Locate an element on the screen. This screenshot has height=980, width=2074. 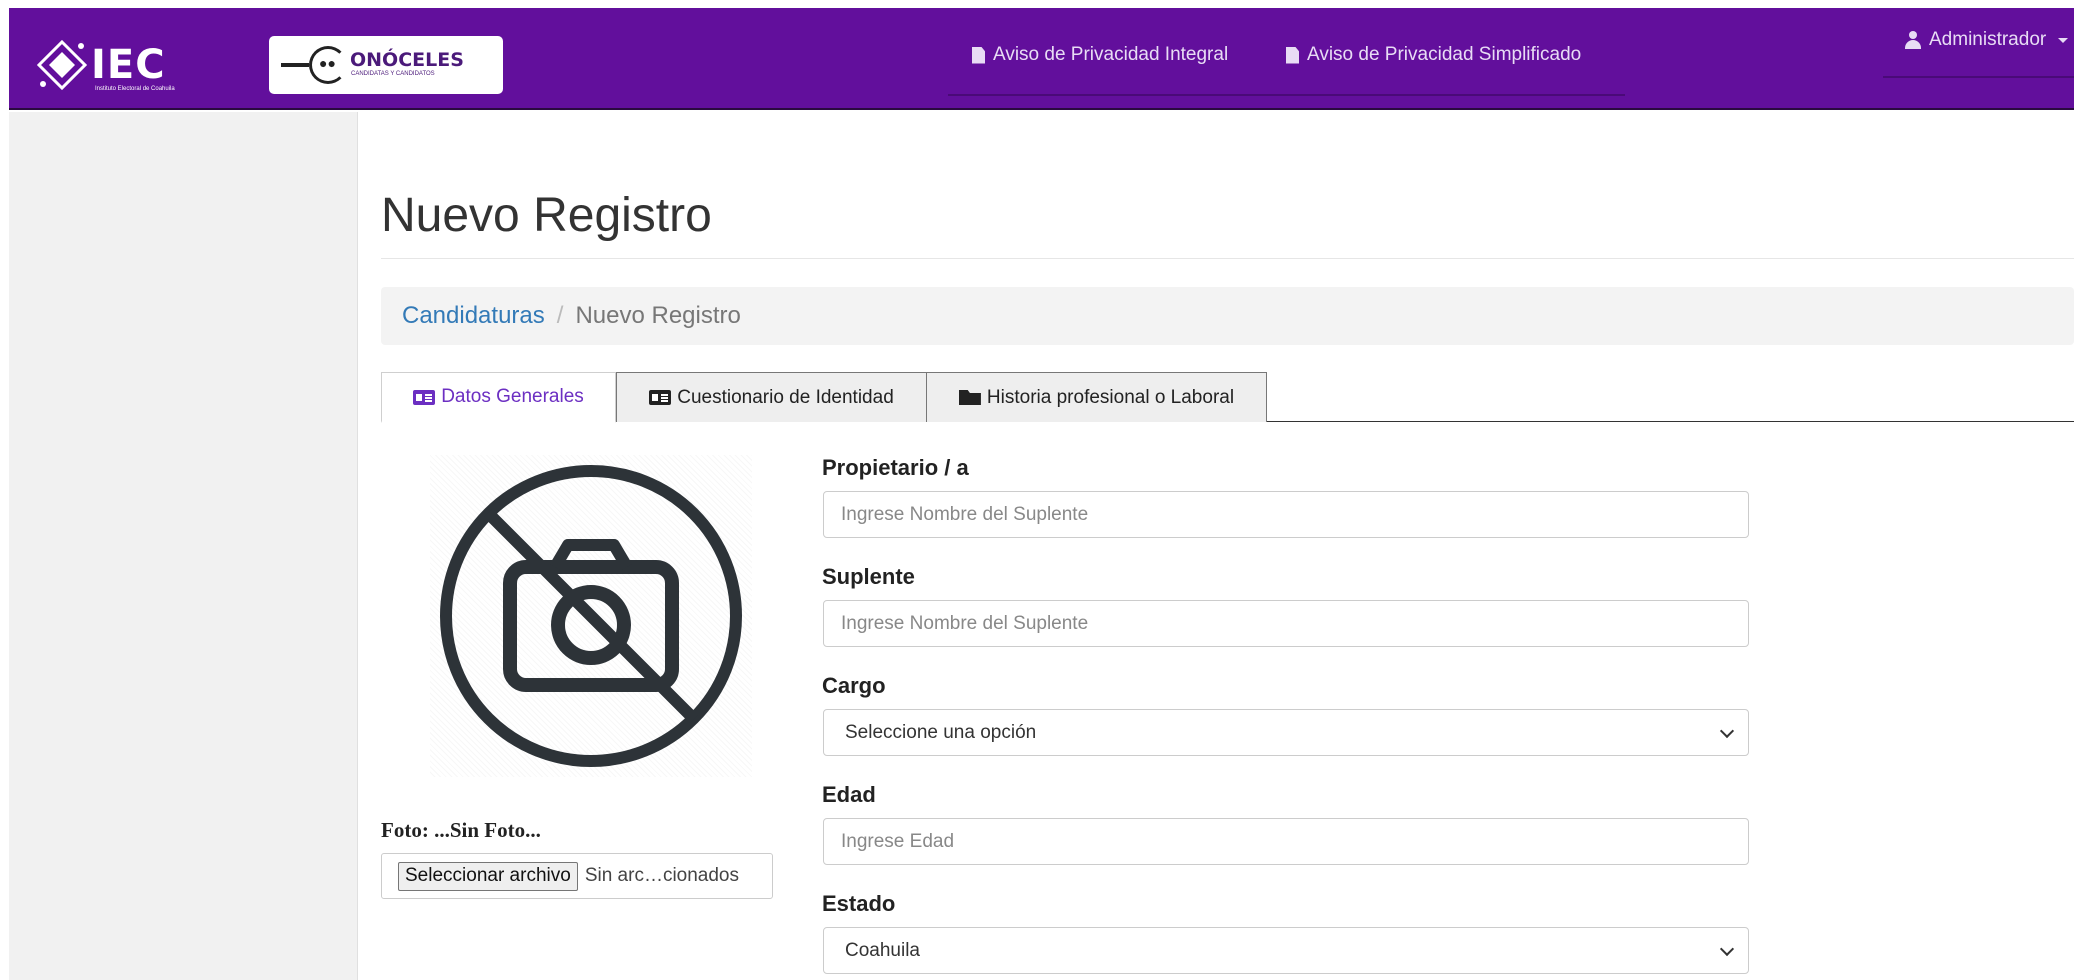
candidate-photo is located at coordinates (591, 616).